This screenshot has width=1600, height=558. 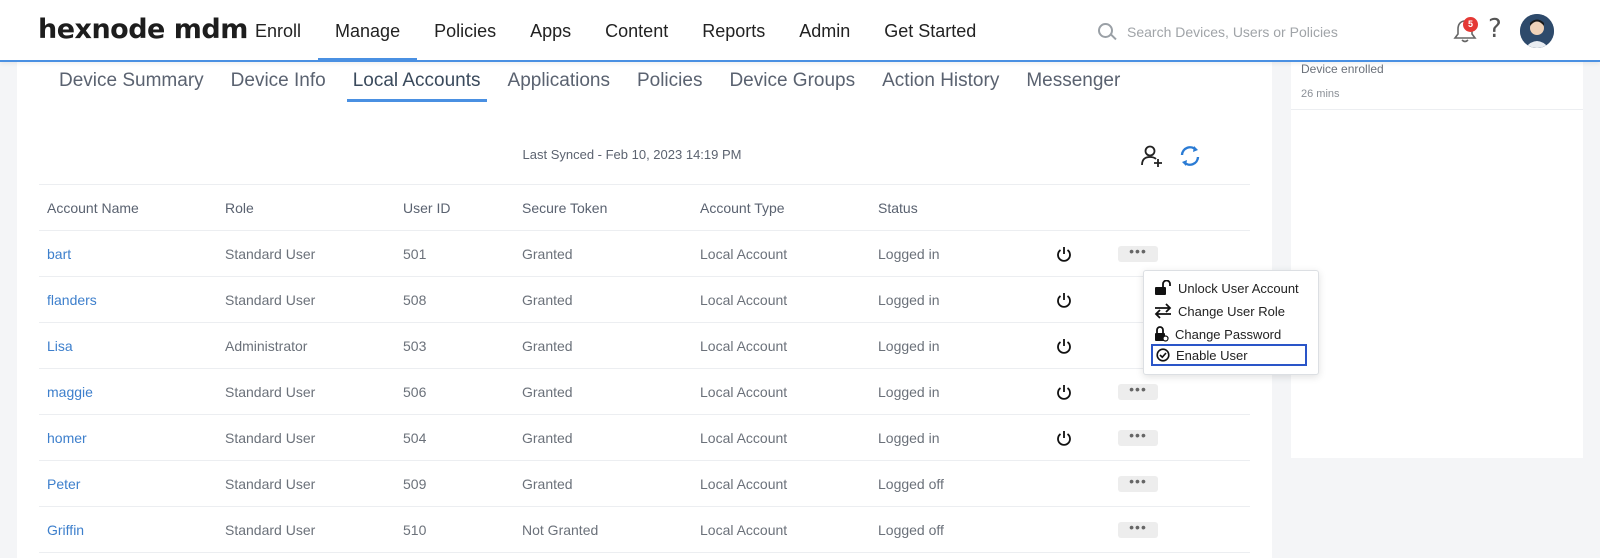 What do you see at coordinates (733, 30) in the screenshot?
I see `nav-reports: Reports` at bounding box center [733, 30].